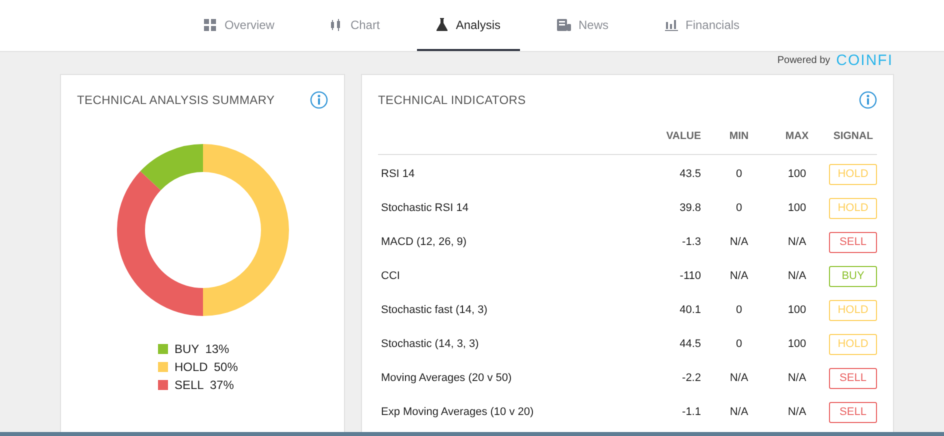 This screenshot has height=436, width=944. What do you see at coordinates (434, 310) in the screenshot?
I see `indicator-name: Stochastic fast (14, 3)` at bounding box center [434, 310].